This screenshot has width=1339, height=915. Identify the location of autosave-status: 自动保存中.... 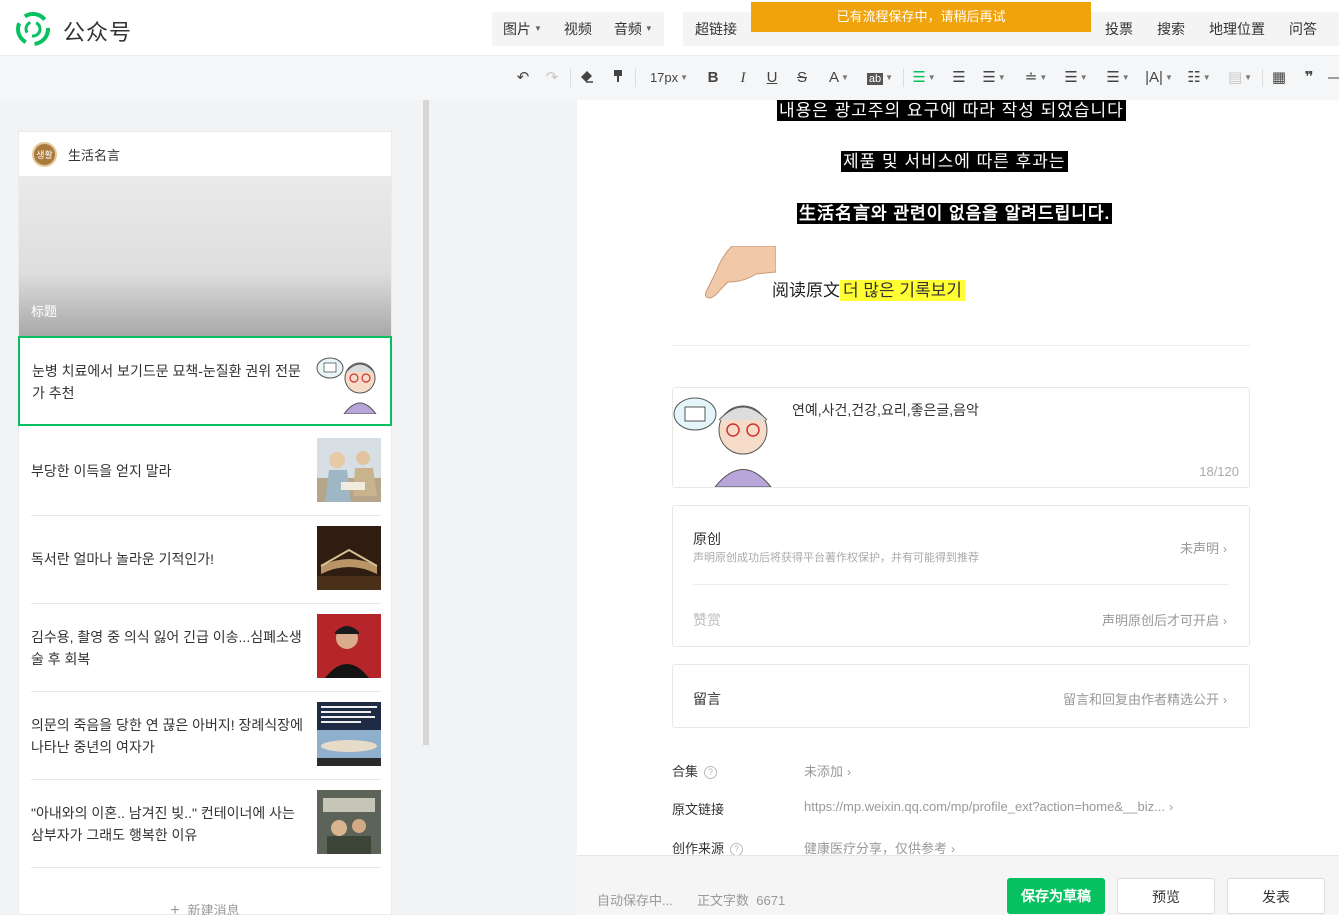
(635, 900).